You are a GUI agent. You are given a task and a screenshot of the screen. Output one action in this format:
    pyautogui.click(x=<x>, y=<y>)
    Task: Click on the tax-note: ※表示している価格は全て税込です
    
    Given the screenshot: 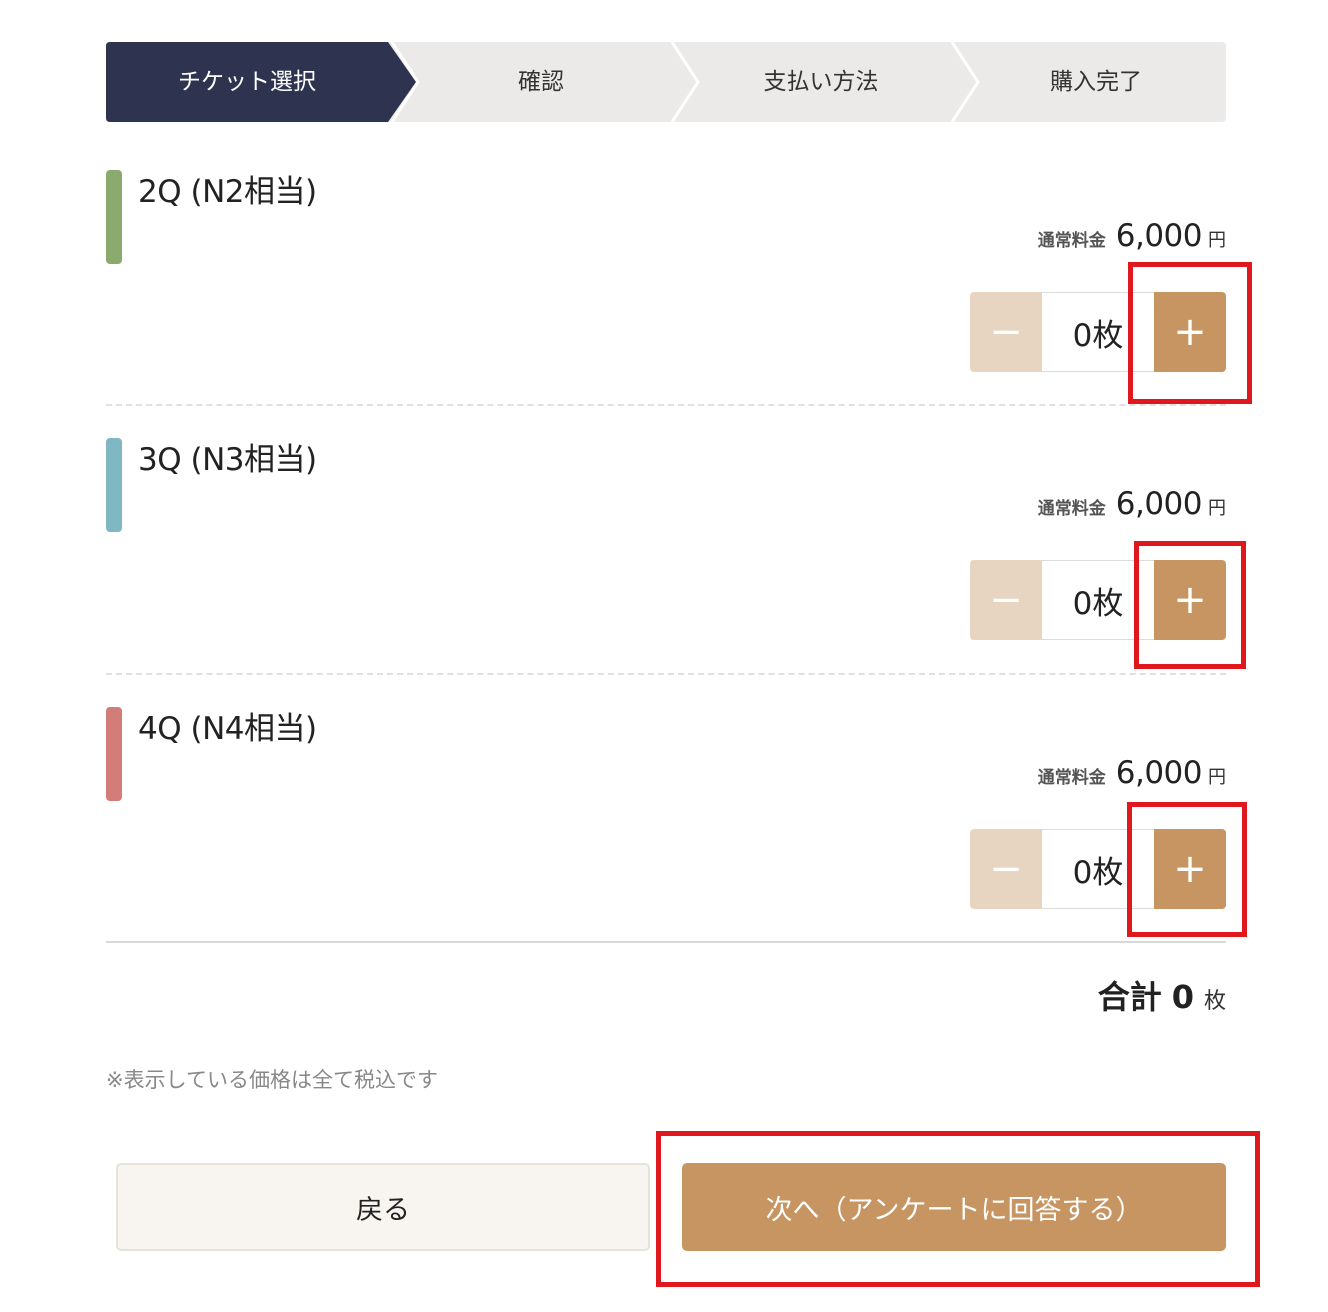 What is the action you would take?
    pyautogui.click(x=272, y=1080)
    